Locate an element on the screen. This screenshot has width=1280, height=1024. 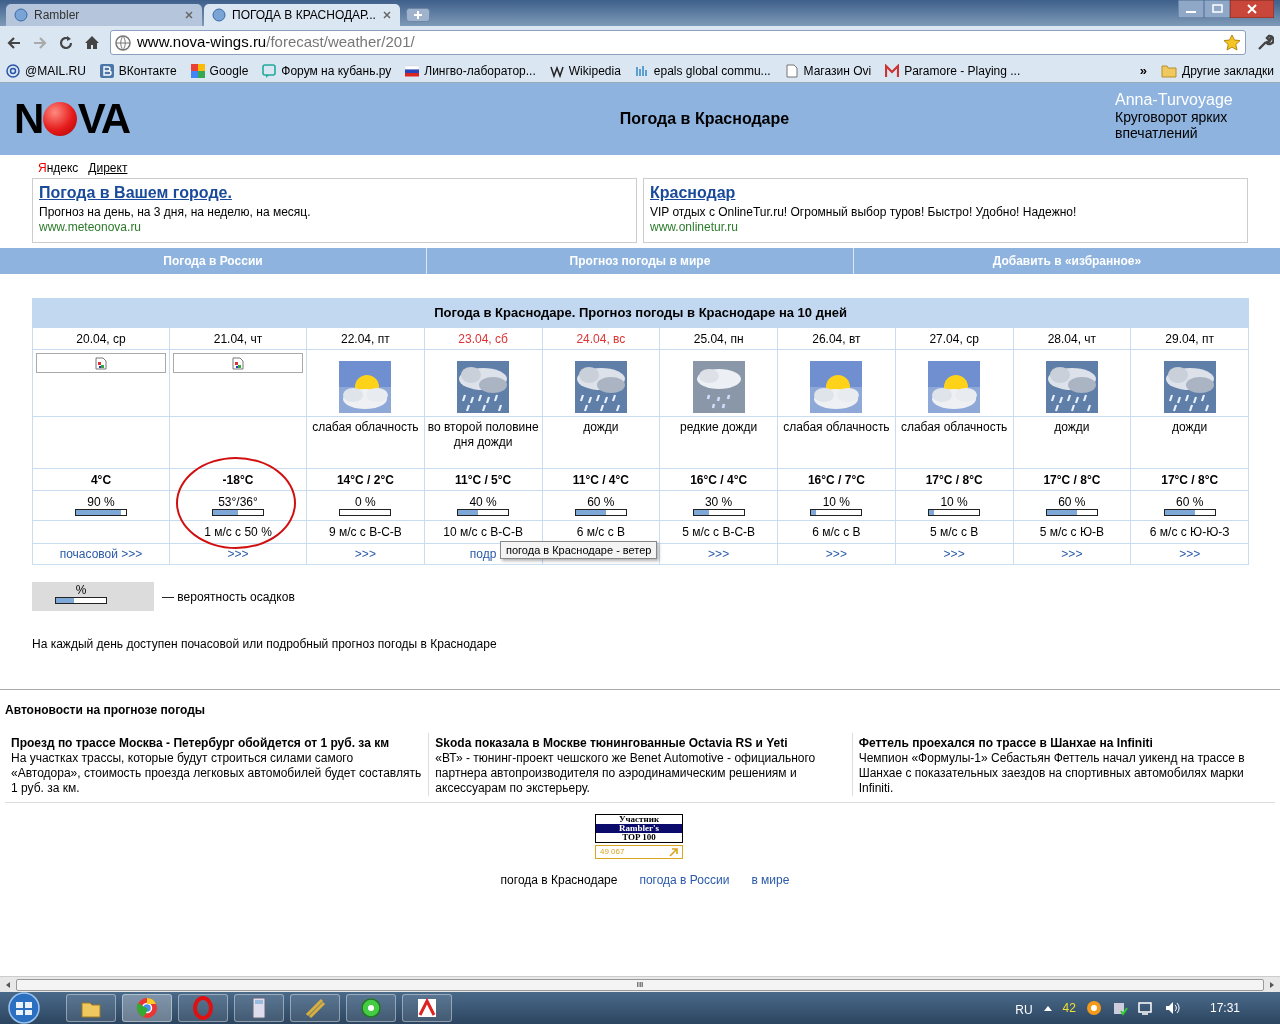
home-icon is located at coordinates (92, 42).